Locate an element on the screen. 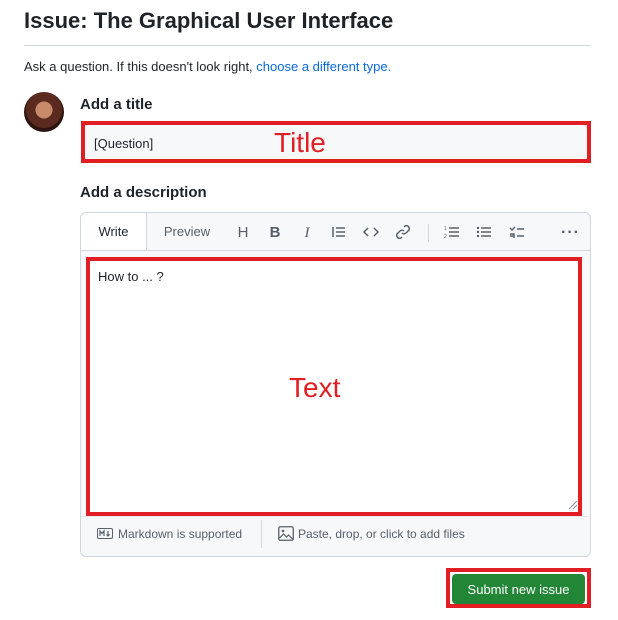  more-icon: ··· is located at coordinates (570, 233).